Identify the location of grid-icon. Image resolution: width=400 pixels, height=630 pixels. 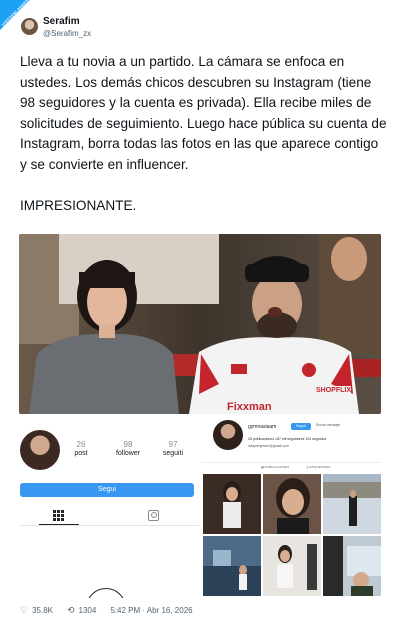
(58, 515).